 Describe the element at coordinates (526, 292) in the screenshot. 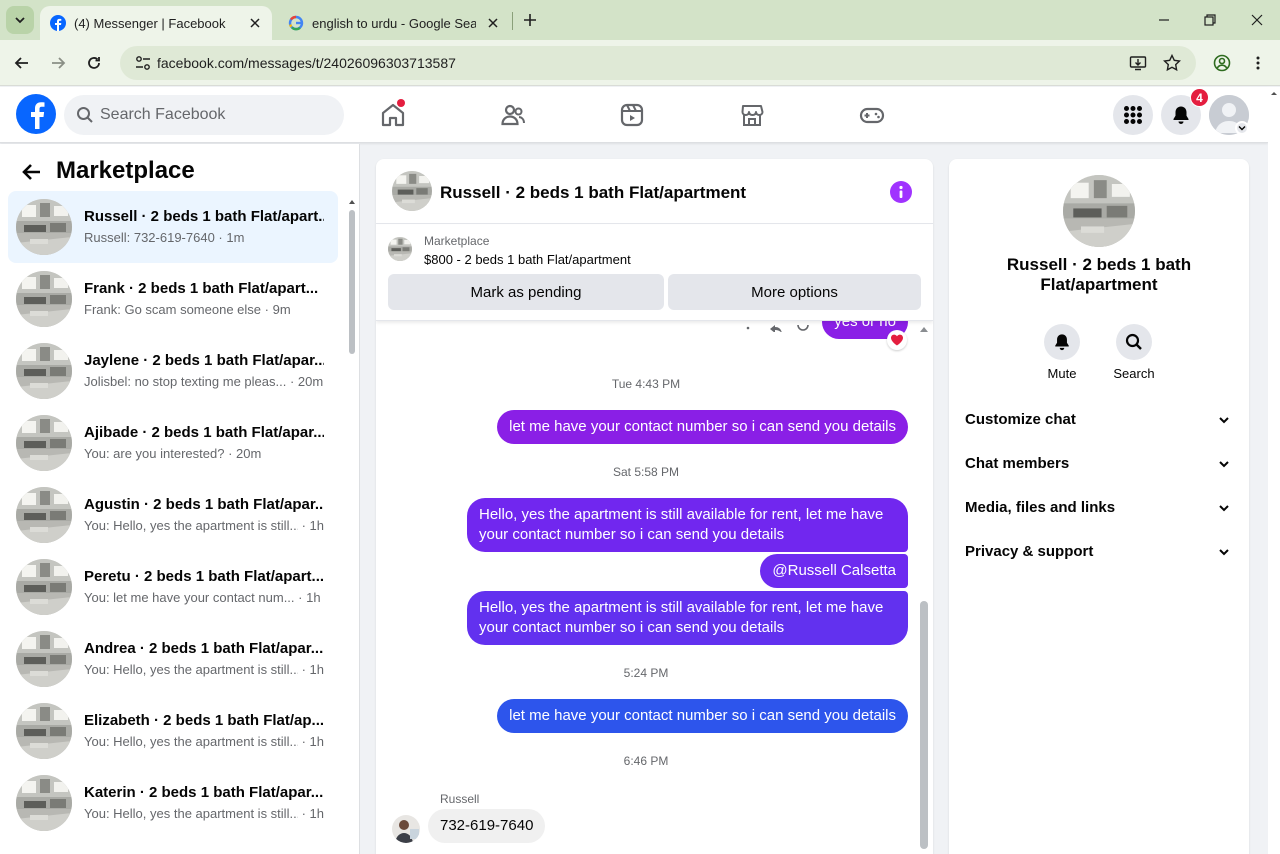

I see `mark-as-pending-button: Mark as pending` at that location.